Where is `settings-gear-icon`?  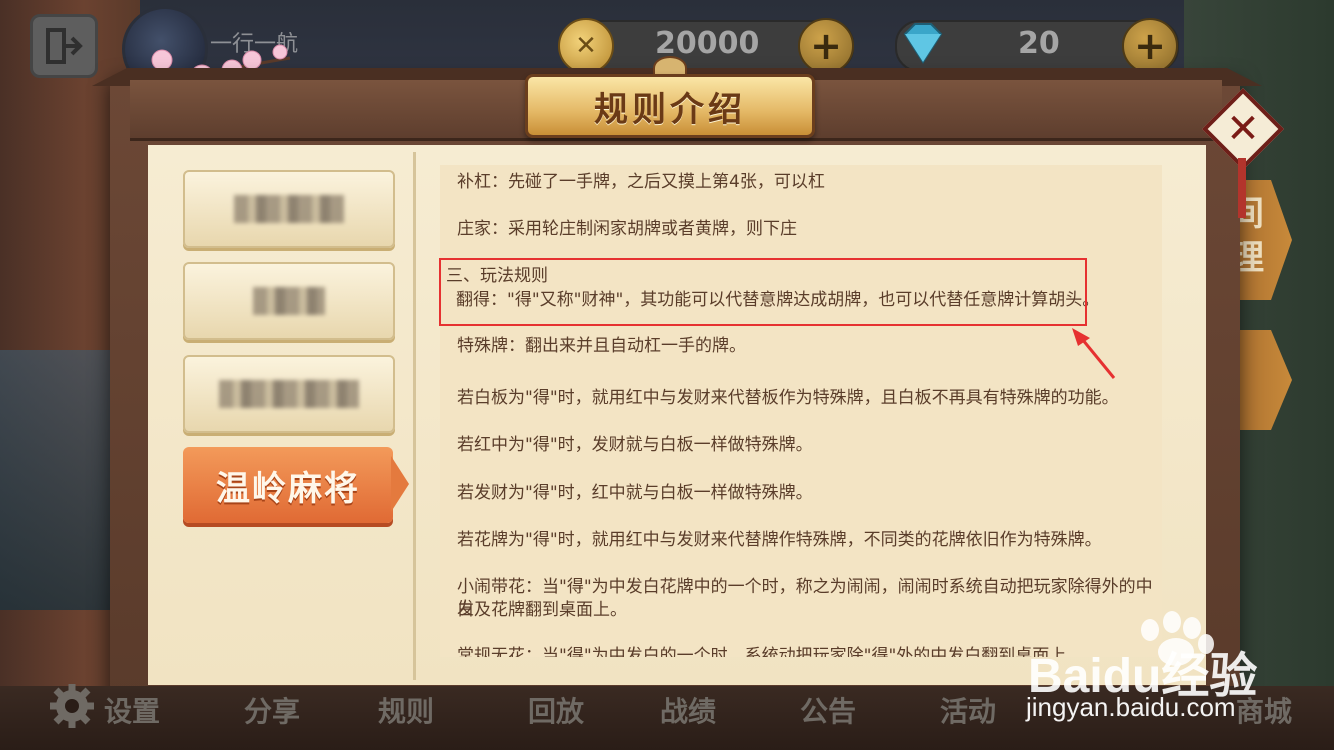
settings-gear-icon is located at coordinates (72, 706).